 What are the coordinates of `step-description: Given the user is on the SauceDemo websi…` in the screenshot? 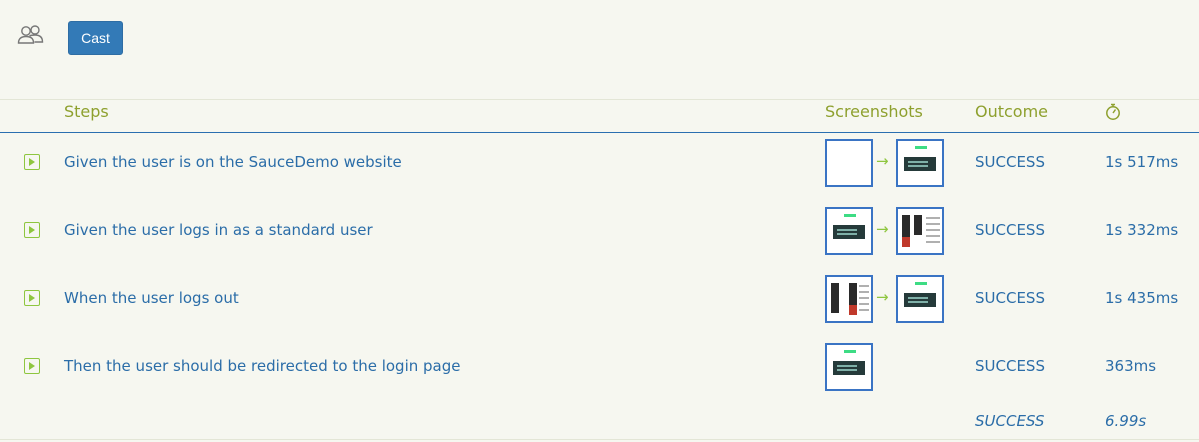 It's located at (233, 162).